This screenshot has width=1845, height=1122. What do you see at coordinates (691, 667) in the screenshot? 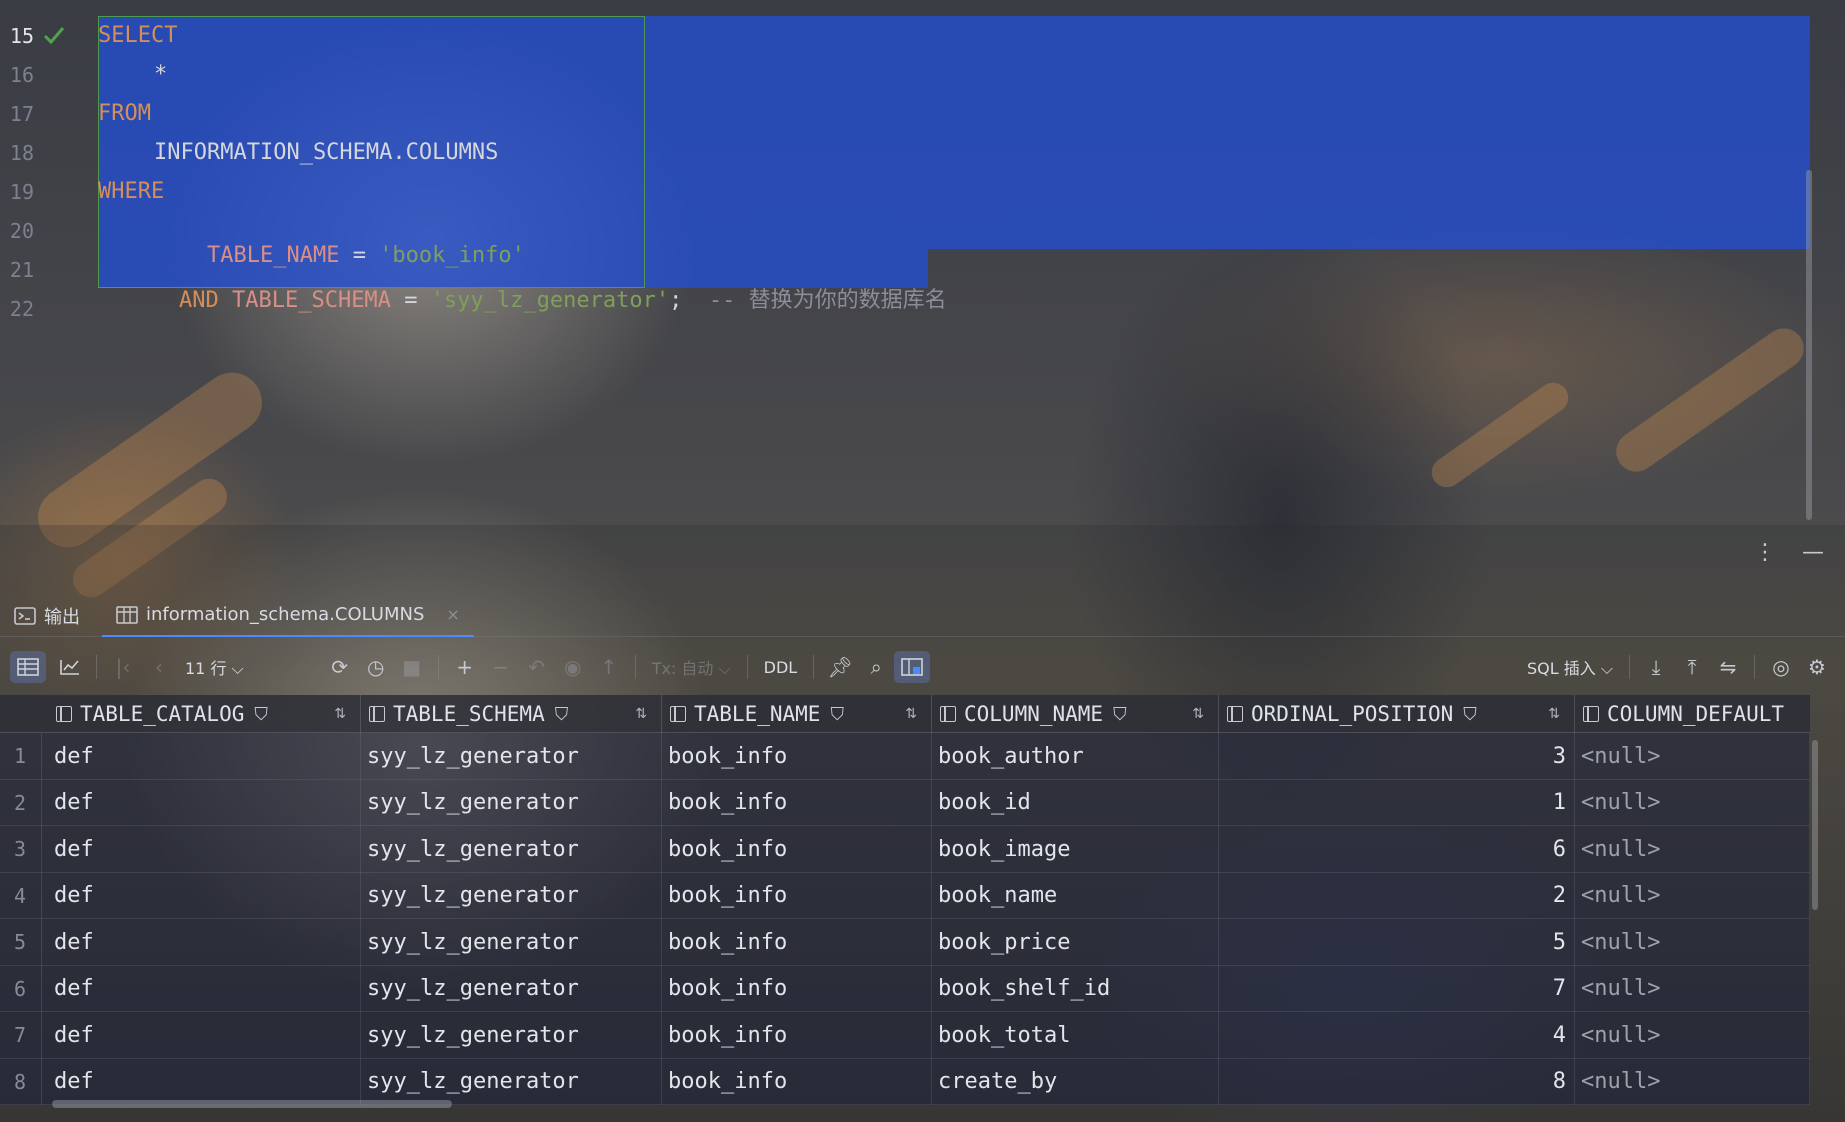
I see `transaction-mode-dropdown: Tx: 自动 ⌵` at bounding box center [691, 667].